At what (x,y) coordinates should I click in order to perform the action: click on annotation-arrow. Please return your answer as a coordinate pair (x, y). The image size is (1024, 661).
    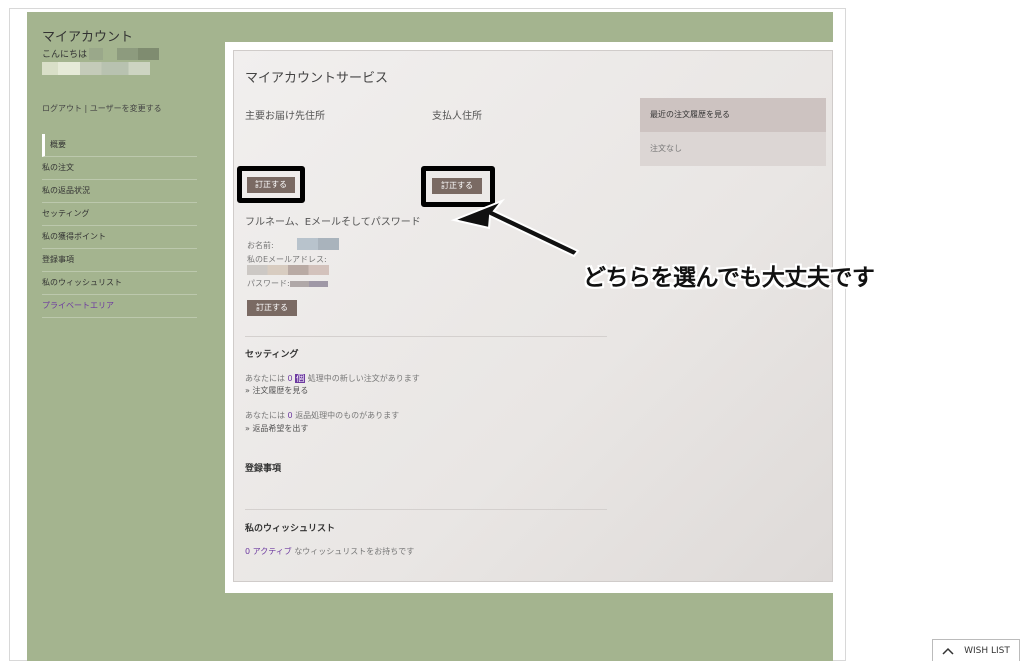
    Looking at the image, I should click on (515, 228).